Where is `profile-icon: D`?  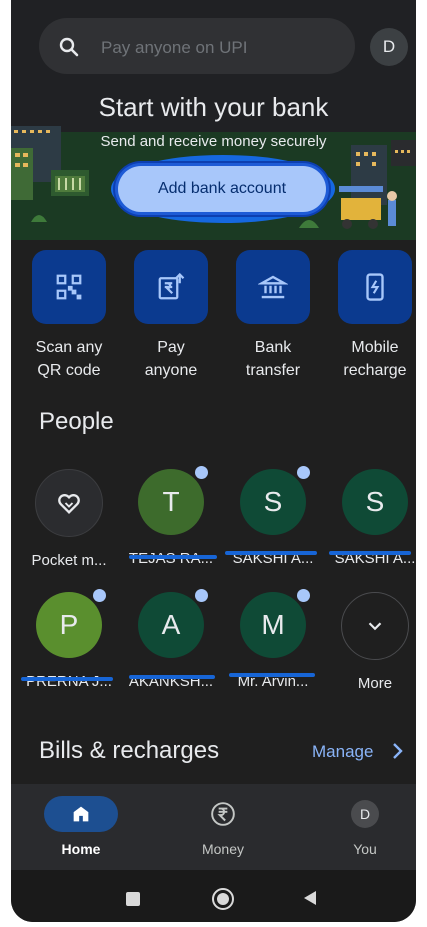
profile-icon: D is located at coordinates (365, 814).